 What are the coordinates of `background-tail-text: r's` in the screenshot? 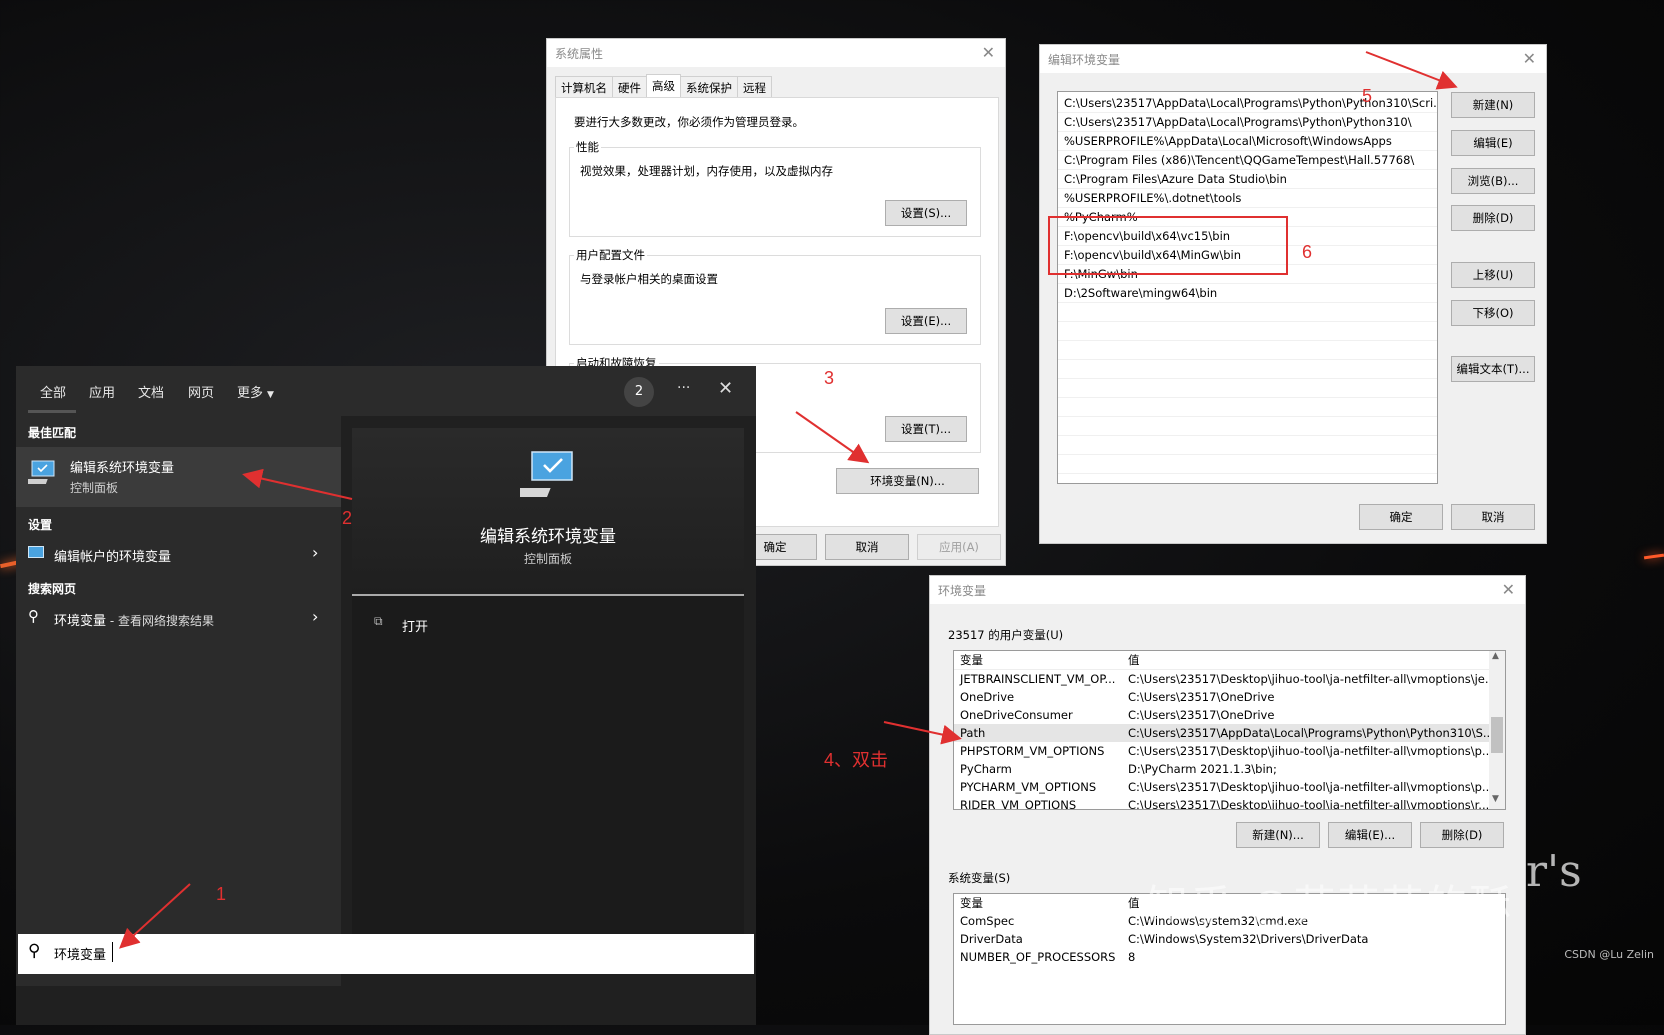 It's located at (1554, 871).